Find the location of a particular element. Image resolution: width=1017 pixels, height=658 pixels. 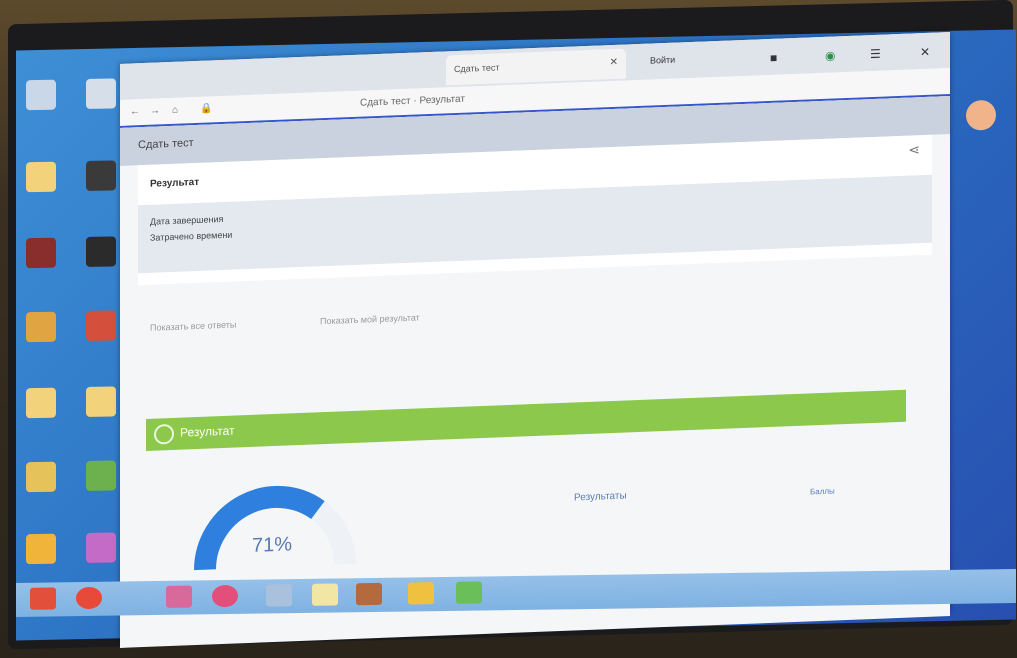

toolbar-right-text: Войти is located at coordinates (662, 60).